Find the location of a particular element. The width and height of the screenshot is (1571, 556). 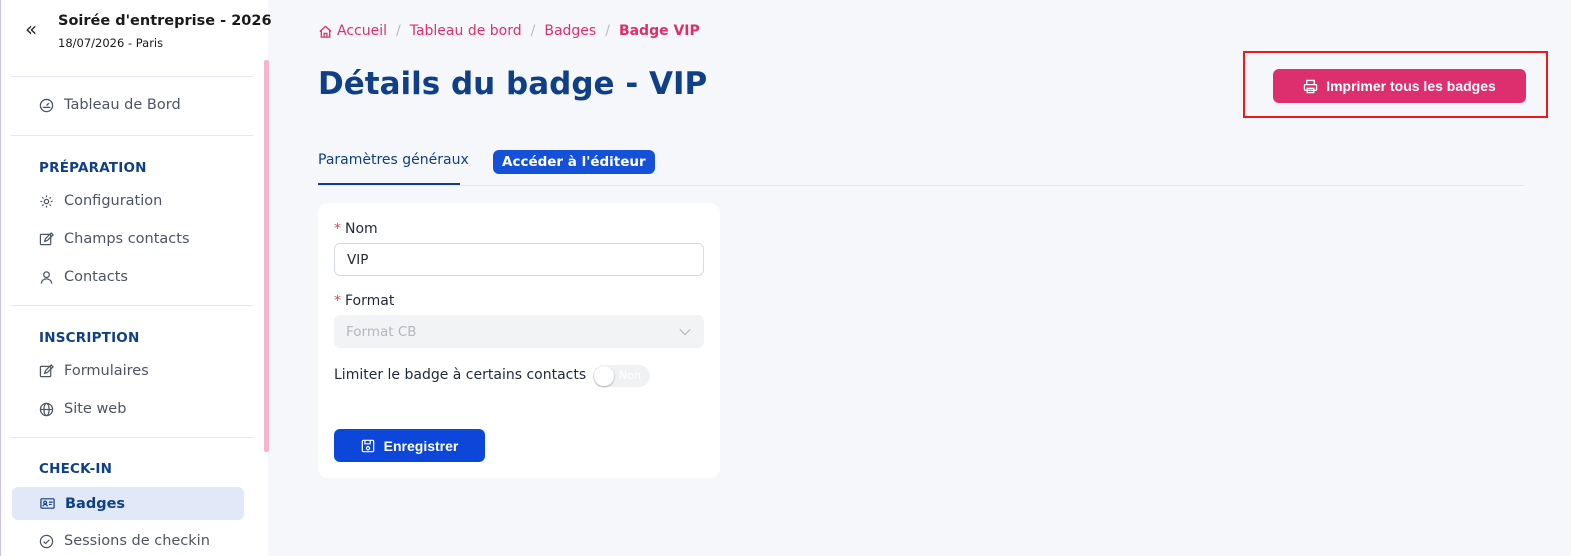

limit-contacts-toggle: Non is located at coordinates (621, 376).